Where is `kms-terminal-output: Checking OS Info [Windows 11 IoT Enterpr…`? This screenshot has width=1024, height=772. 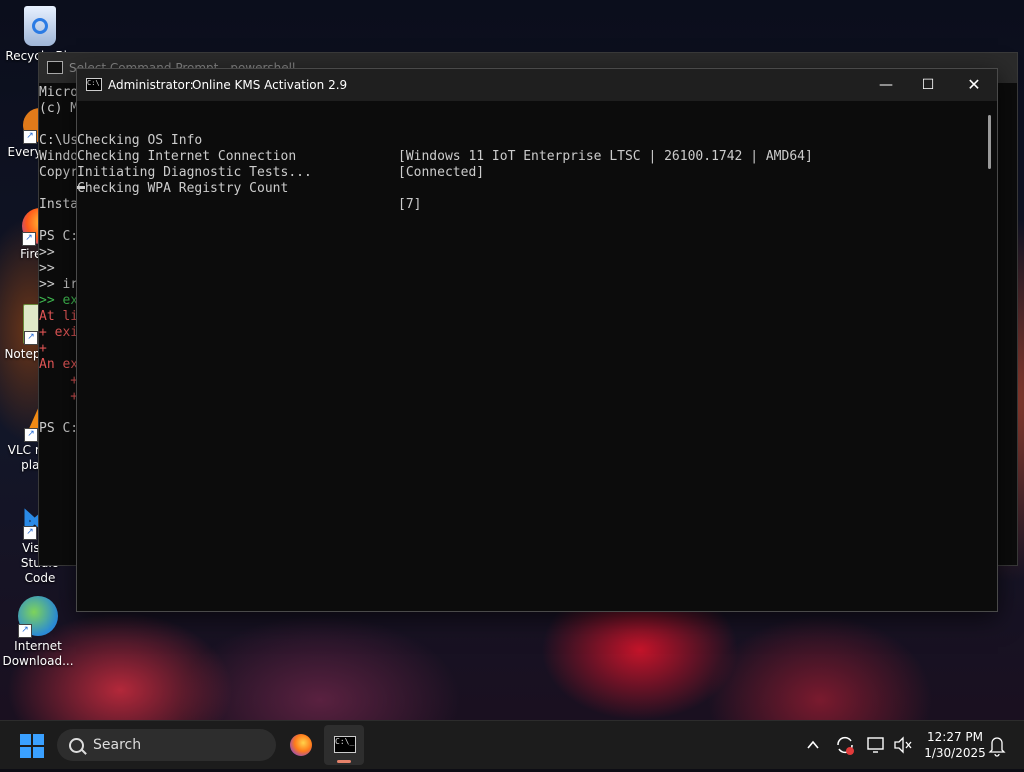
kms-terminal-output: Checking OS Info [Windows 11 IoT Enterpr… is located at coordinates (537, 156).